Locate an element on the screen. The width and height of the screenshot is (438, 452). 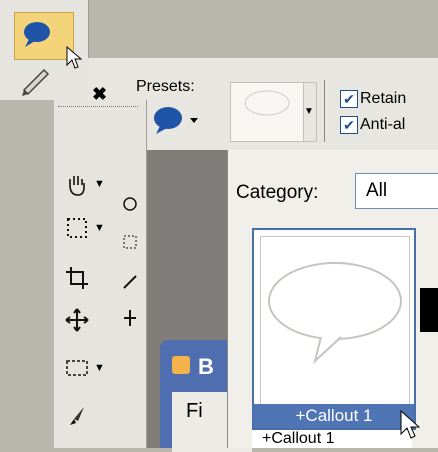
antialias-label: Anti-al is located at coordinates (383, 124).